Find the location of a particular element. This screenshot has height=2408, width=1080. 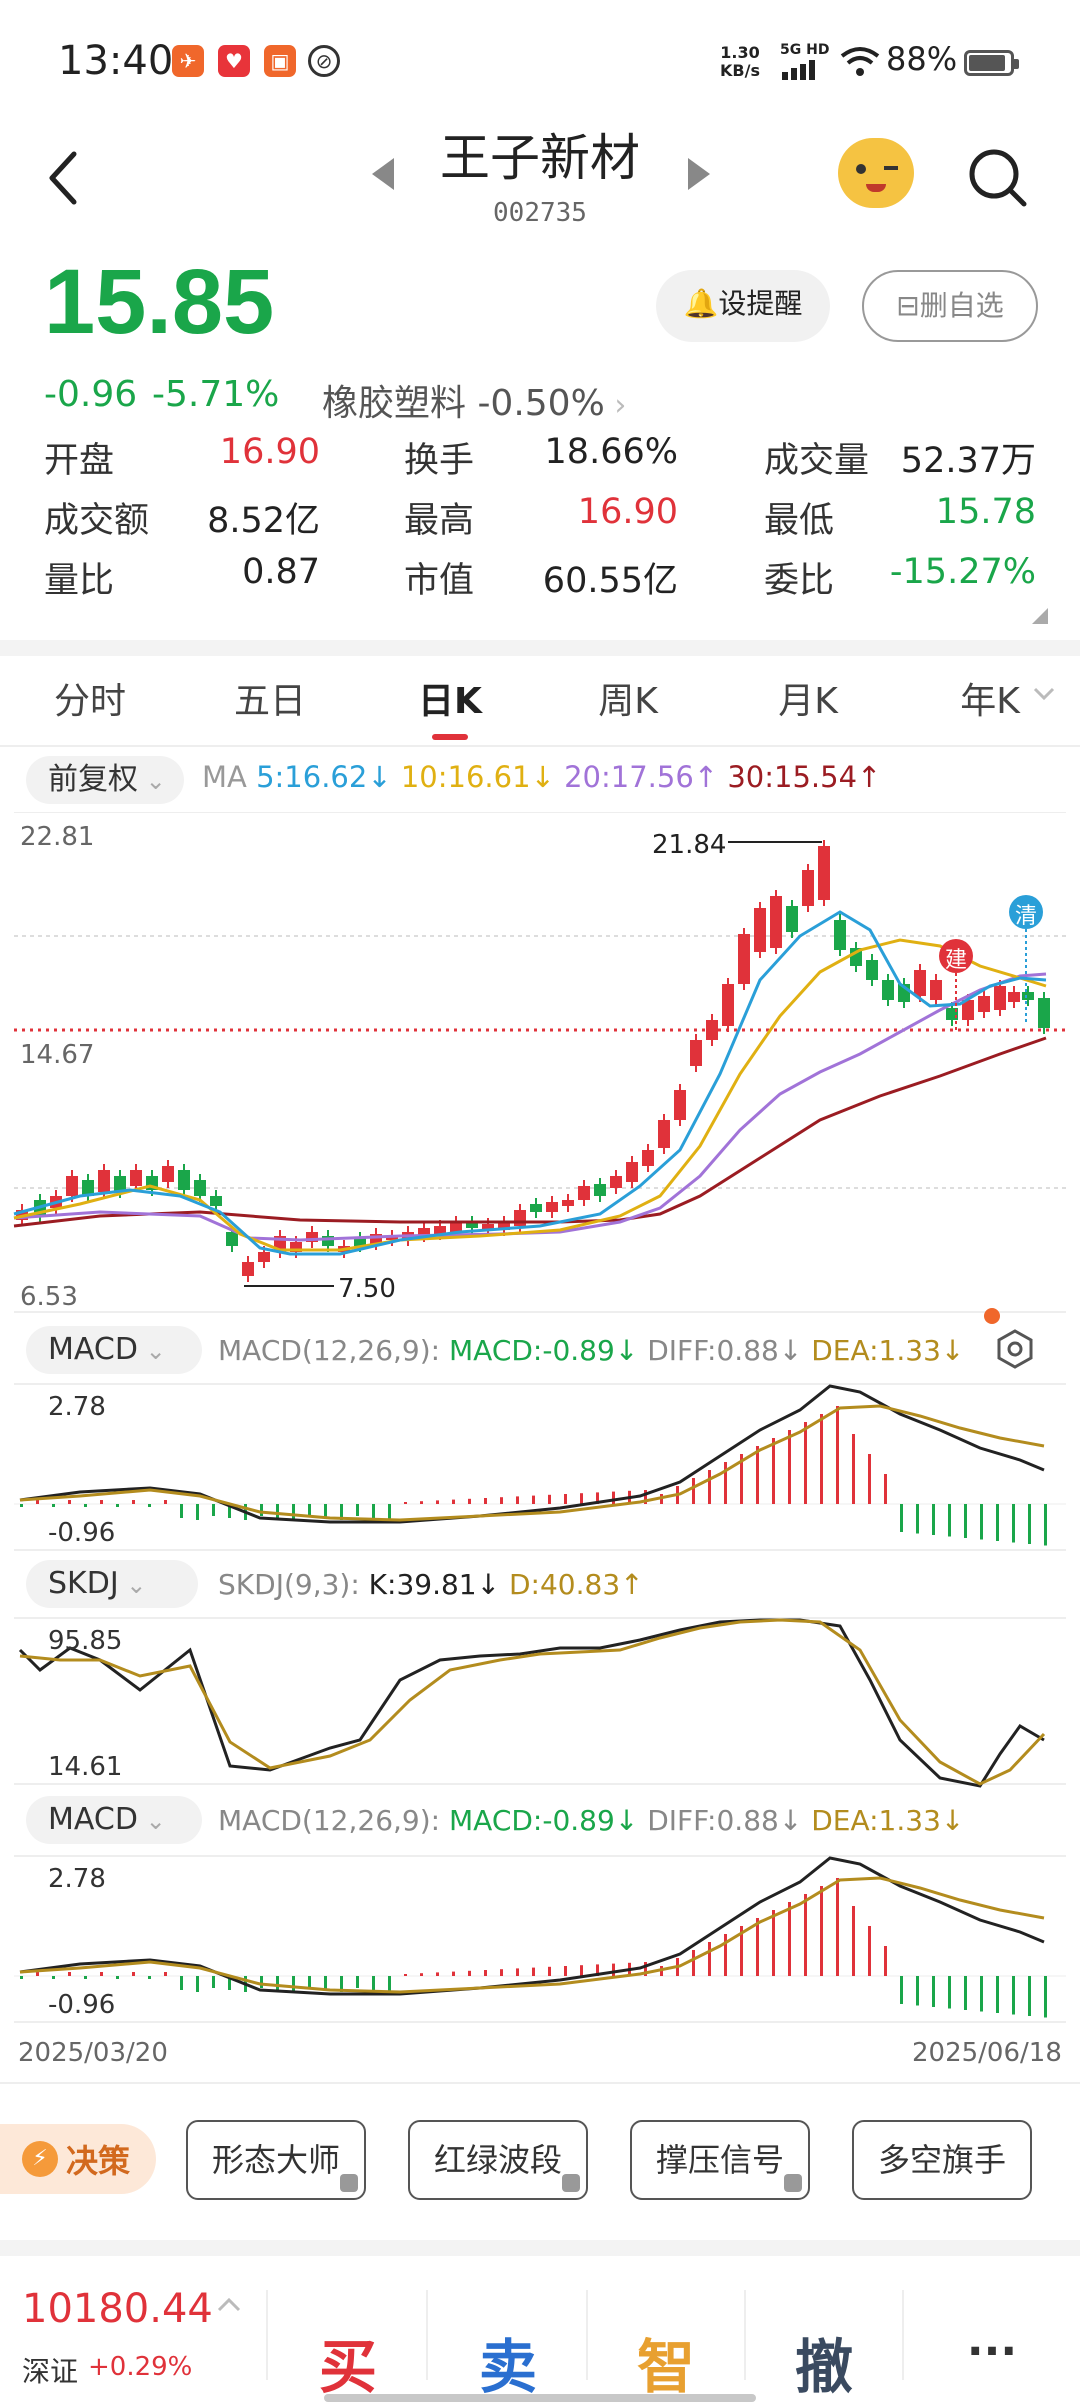

tool-button: 形态大师 is located at coordinates (276, 2160).